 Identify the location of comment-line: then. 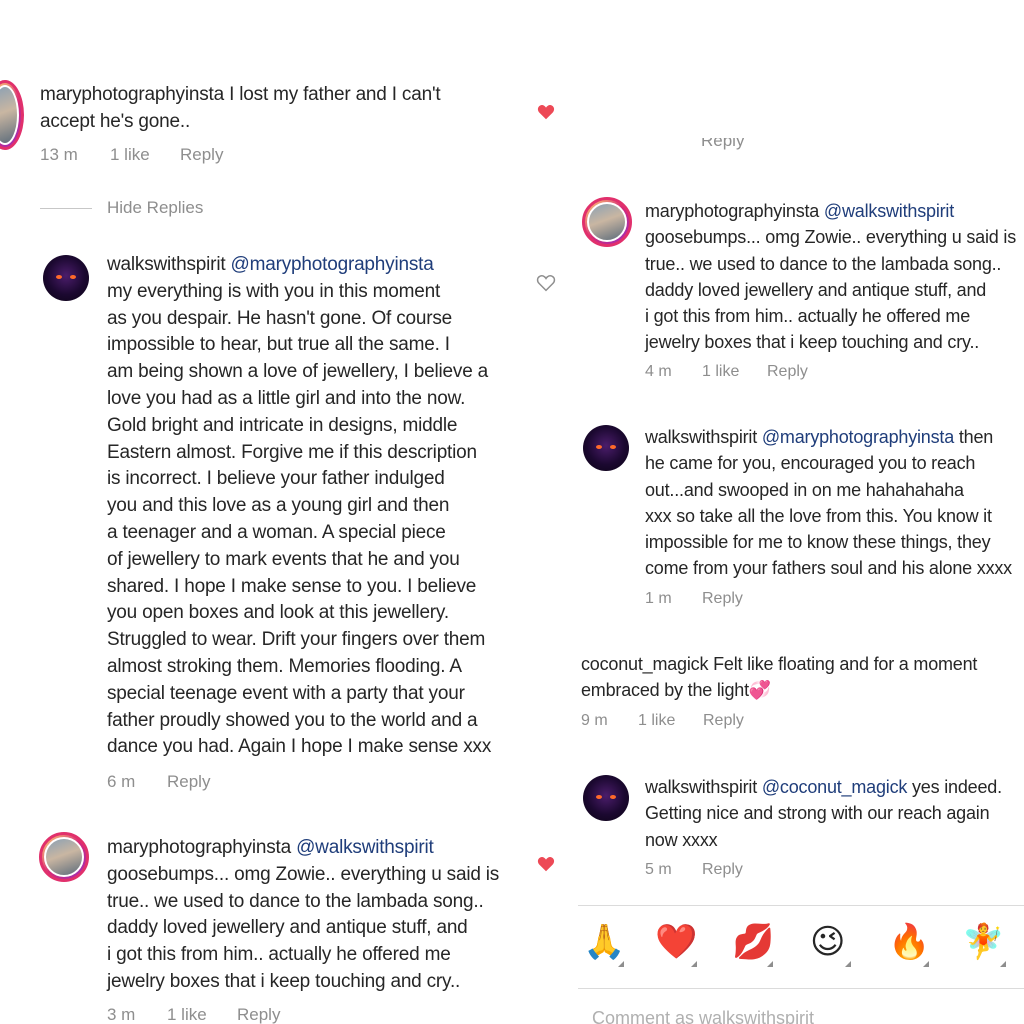
(976, 437).